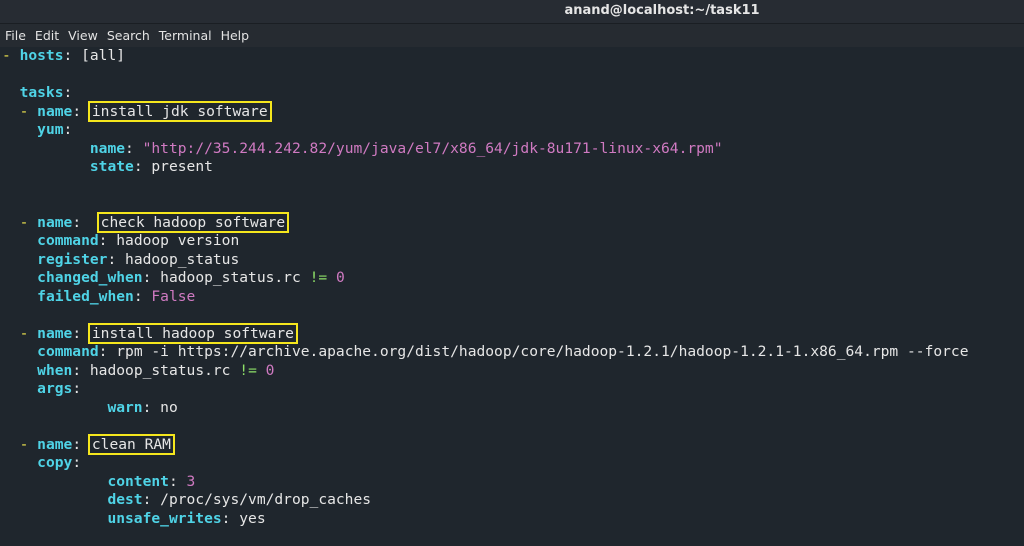 This screenshot has height=546, width=1024. I want to click on highlighted-task-name: install jdk software, so click(179, 111).